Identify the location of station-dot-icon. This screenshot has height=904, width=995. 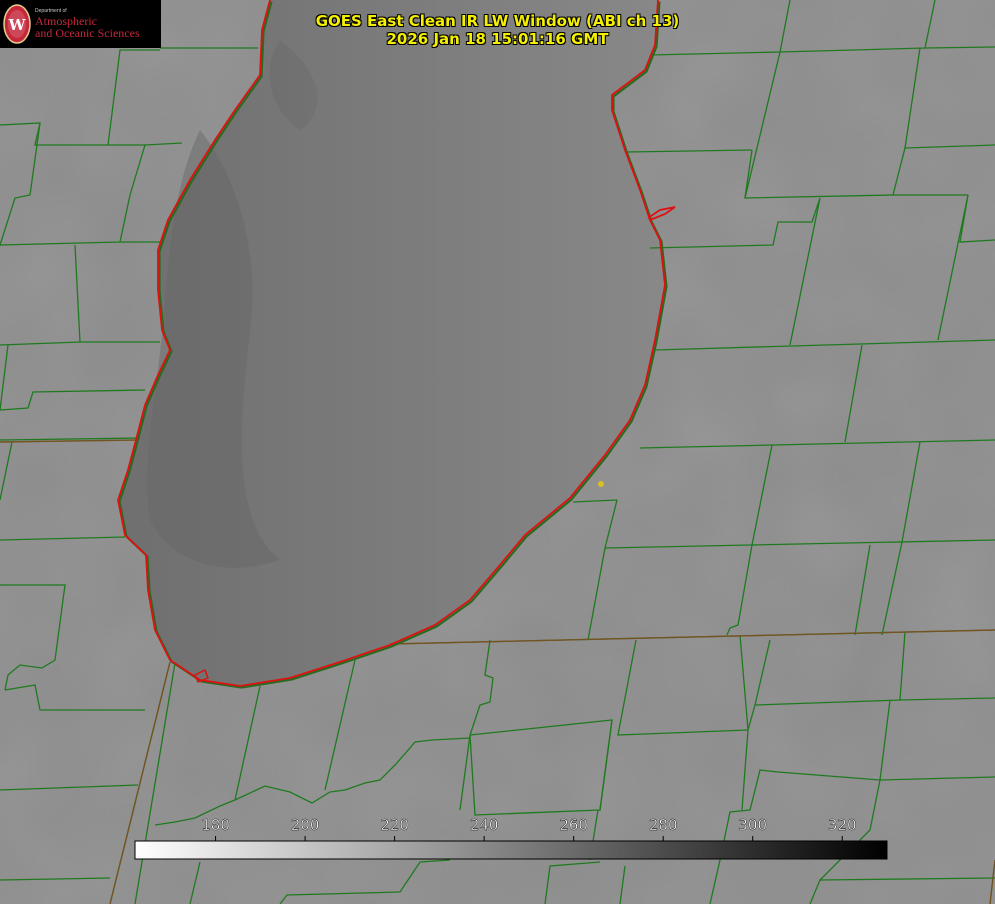
(601, 484).